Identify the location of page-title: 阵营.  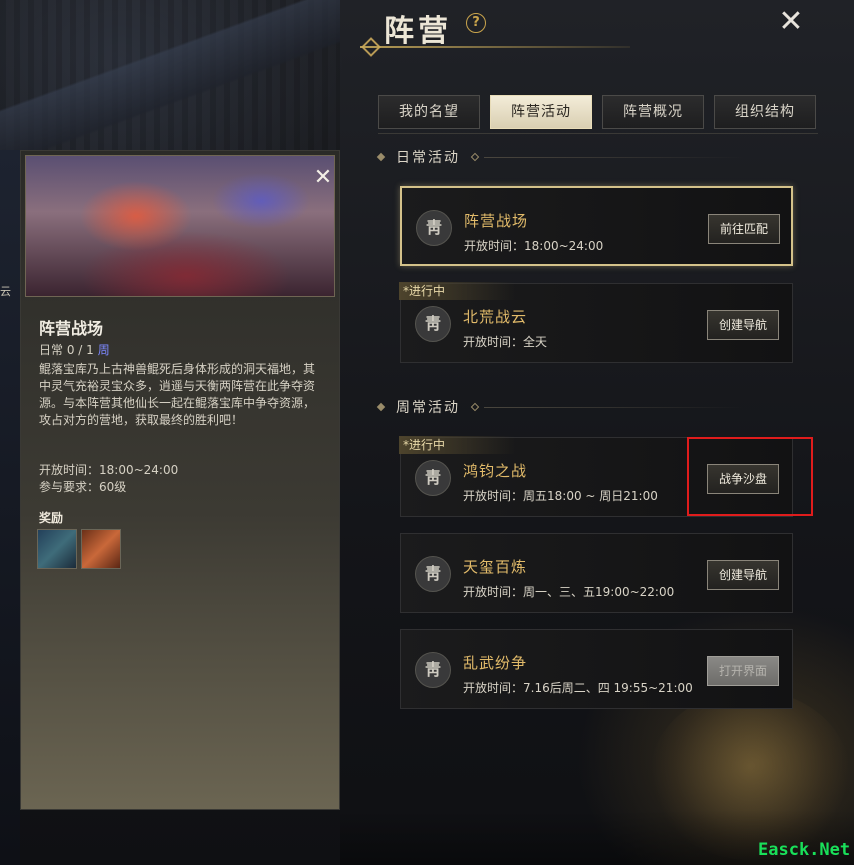
(418, 31).